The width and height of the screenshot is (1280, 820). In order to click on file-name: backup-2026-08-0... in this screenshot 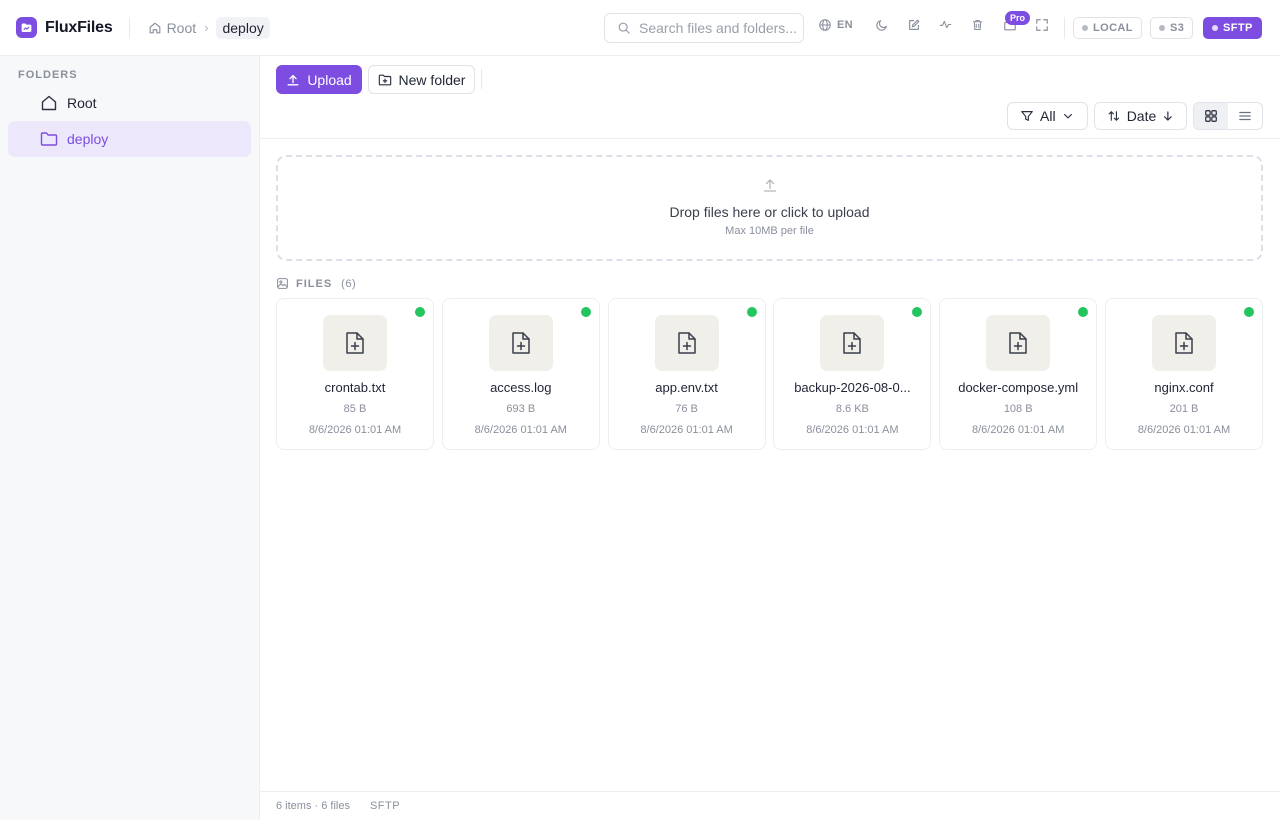, I will do `click(852, 387)`.